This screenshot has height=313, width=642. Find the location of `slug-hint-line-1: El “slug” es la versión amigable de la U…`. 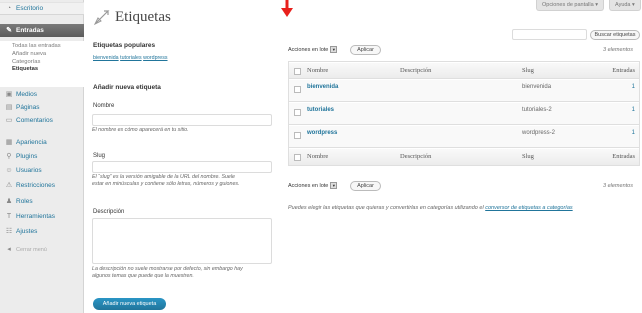

slug-hint-line-1: El “slug” es la versión amigable de la U… is located at coordinates (163, 177).